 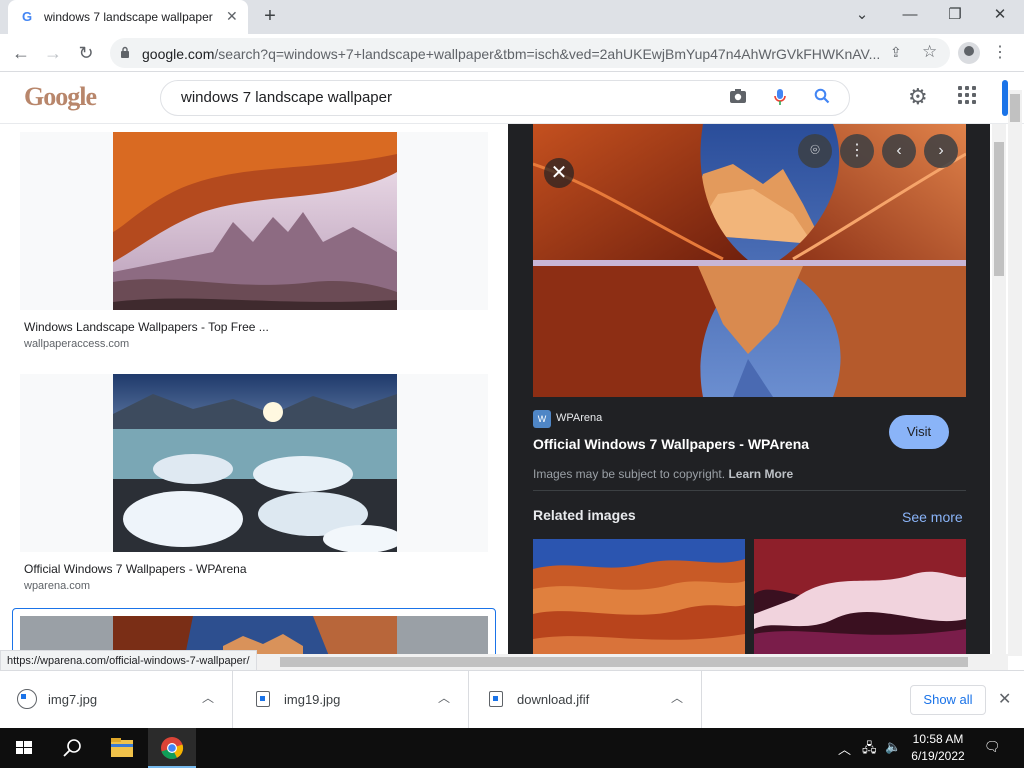 I want to click on search-box, so click(x=505, y=98).